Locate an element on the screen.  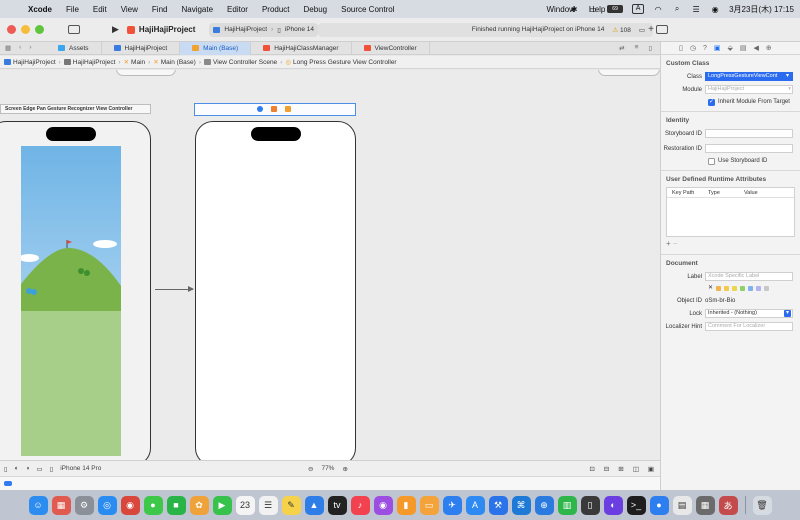
screen-icon: ▭ is located at coordinates (593, 9).